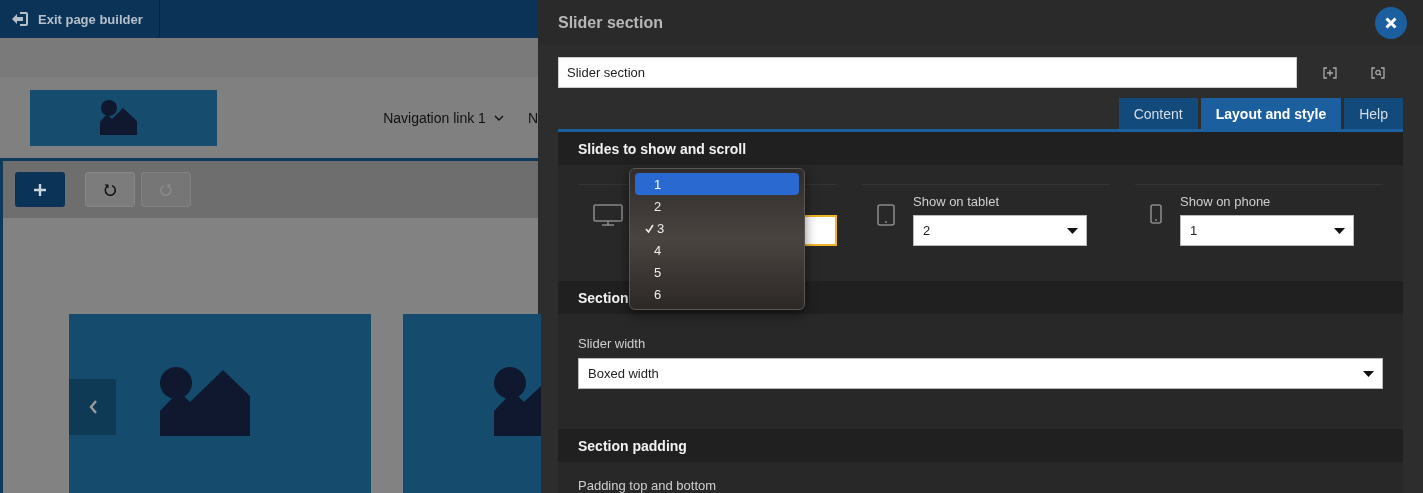 The image size is (1423, 493). What do you see at coordinates (927, 72) in the screenshot?
I see `name-field: Slider section` at bounding box center [927, 72].